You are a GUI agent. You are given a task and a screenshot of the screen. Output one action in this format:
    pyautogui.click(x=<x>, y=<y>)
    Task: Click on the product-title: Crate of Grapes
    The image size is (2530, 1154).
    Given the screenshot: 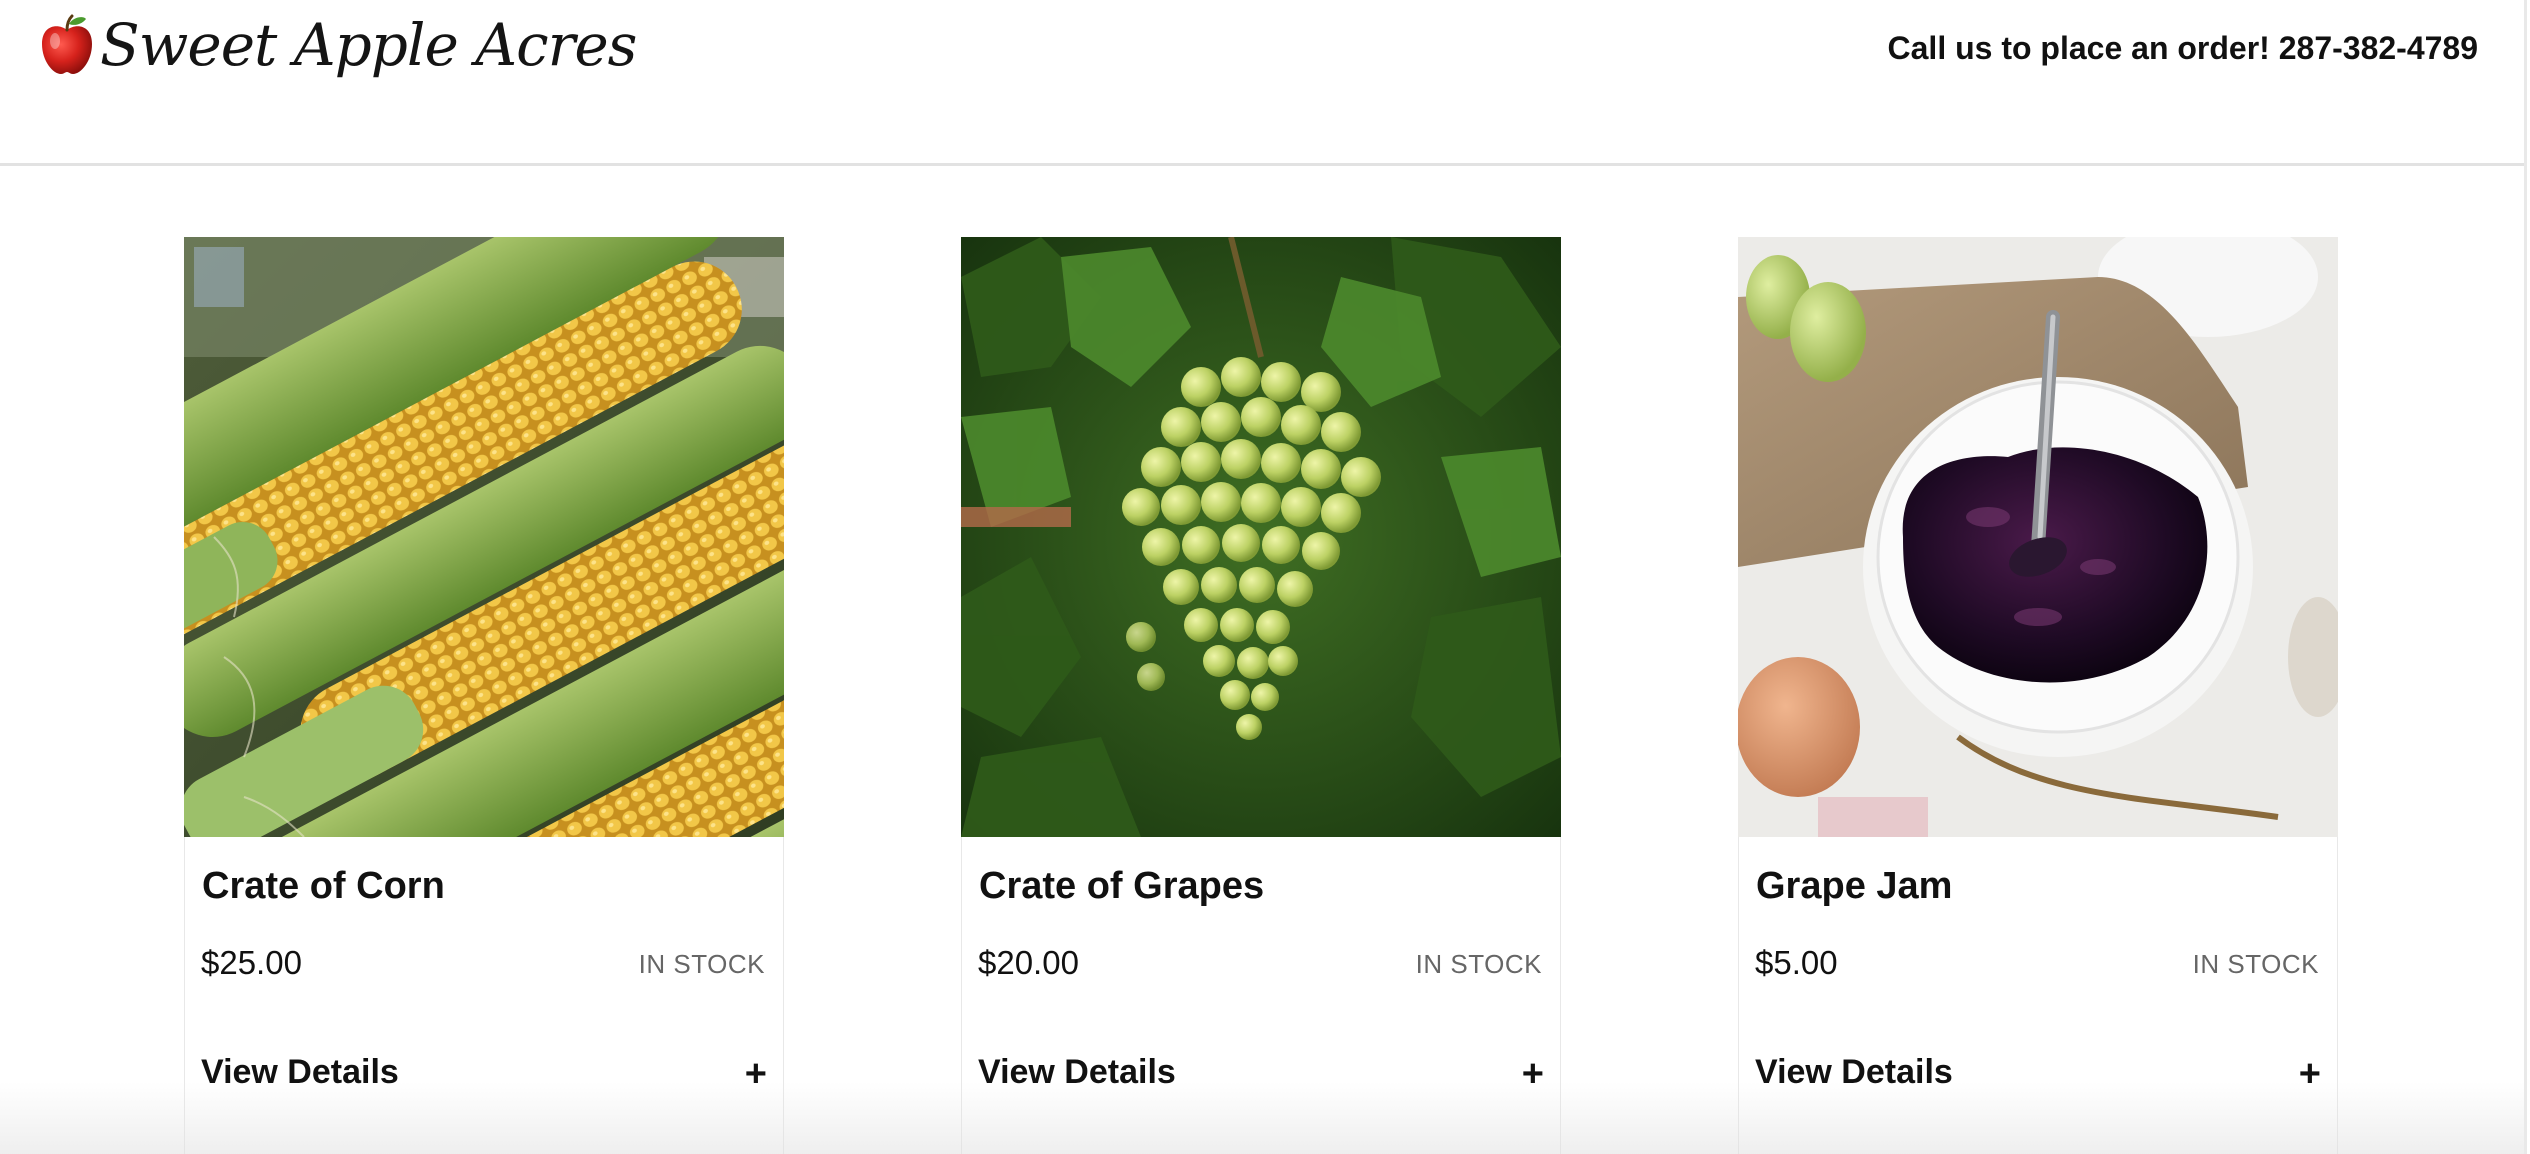 What is the action you would take?
    pyautogui.click(x=1122, y=886)
    